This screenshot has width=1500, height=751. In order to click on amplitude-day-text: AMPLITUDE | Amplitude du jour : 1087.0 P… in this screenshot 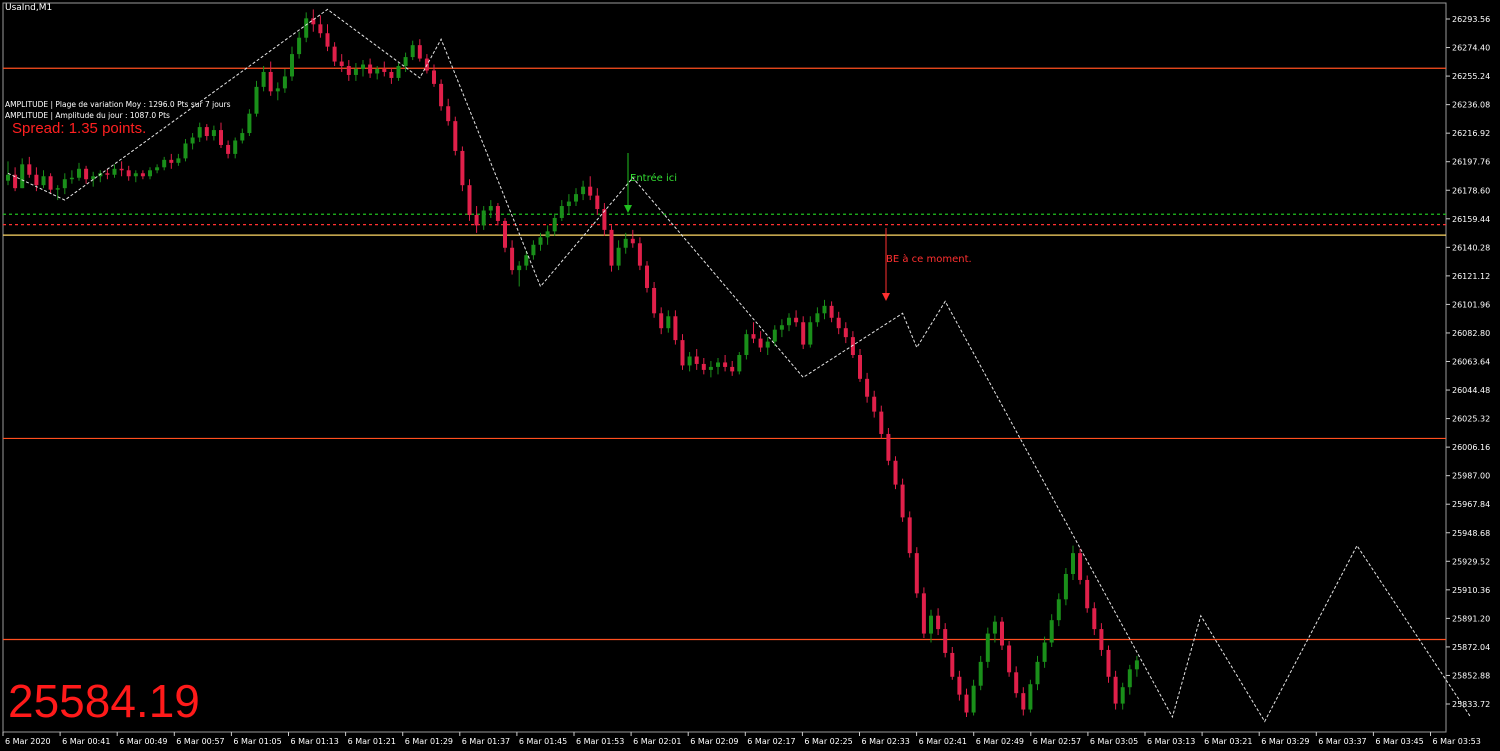, I will do `click(87, 115)`.